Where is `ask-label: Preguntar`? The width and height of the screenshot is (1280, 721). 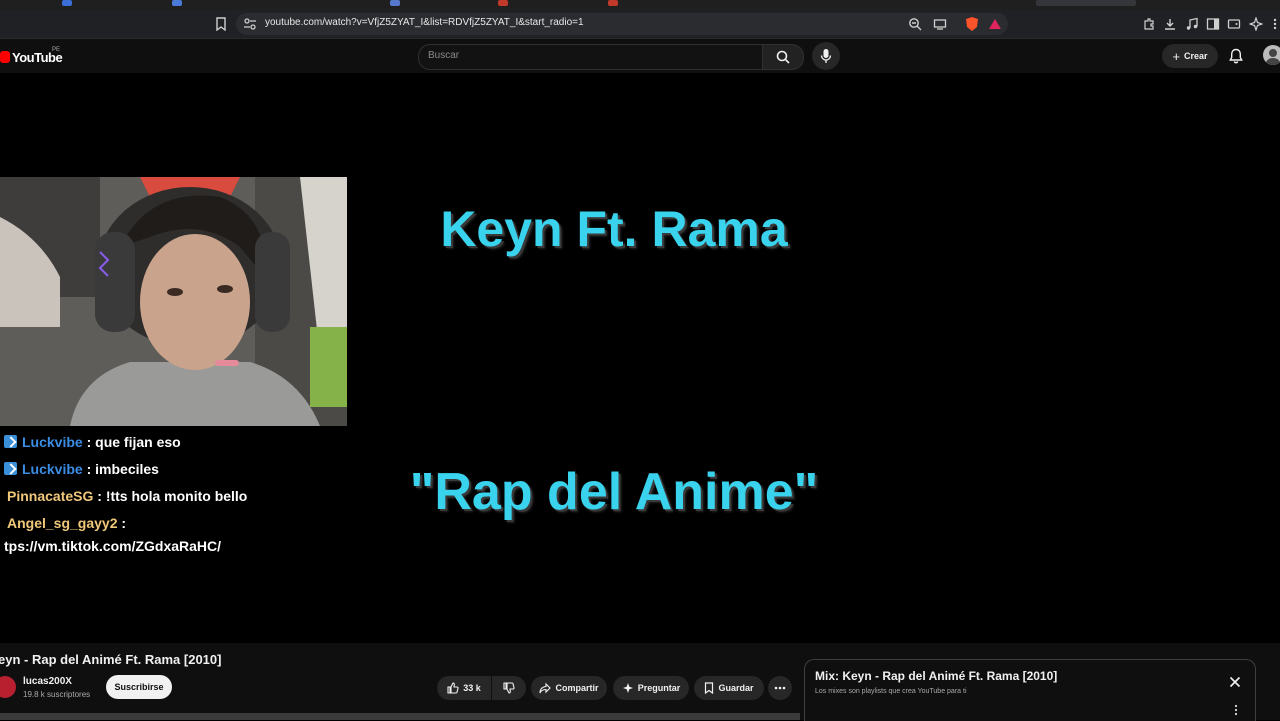
ask-label: Preguntar is located at coordinates (659, 688).